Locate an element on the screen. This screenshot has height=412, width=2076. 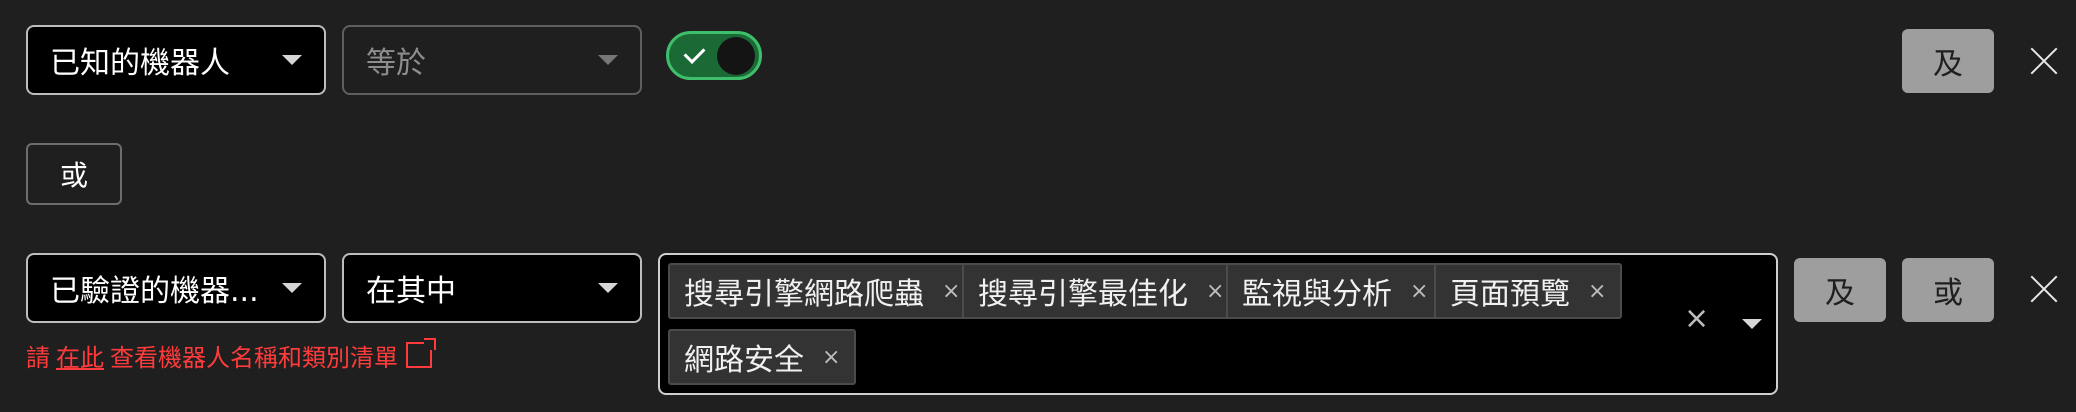
tag-security: 網路安全 × is located at coordinates (762, 357).